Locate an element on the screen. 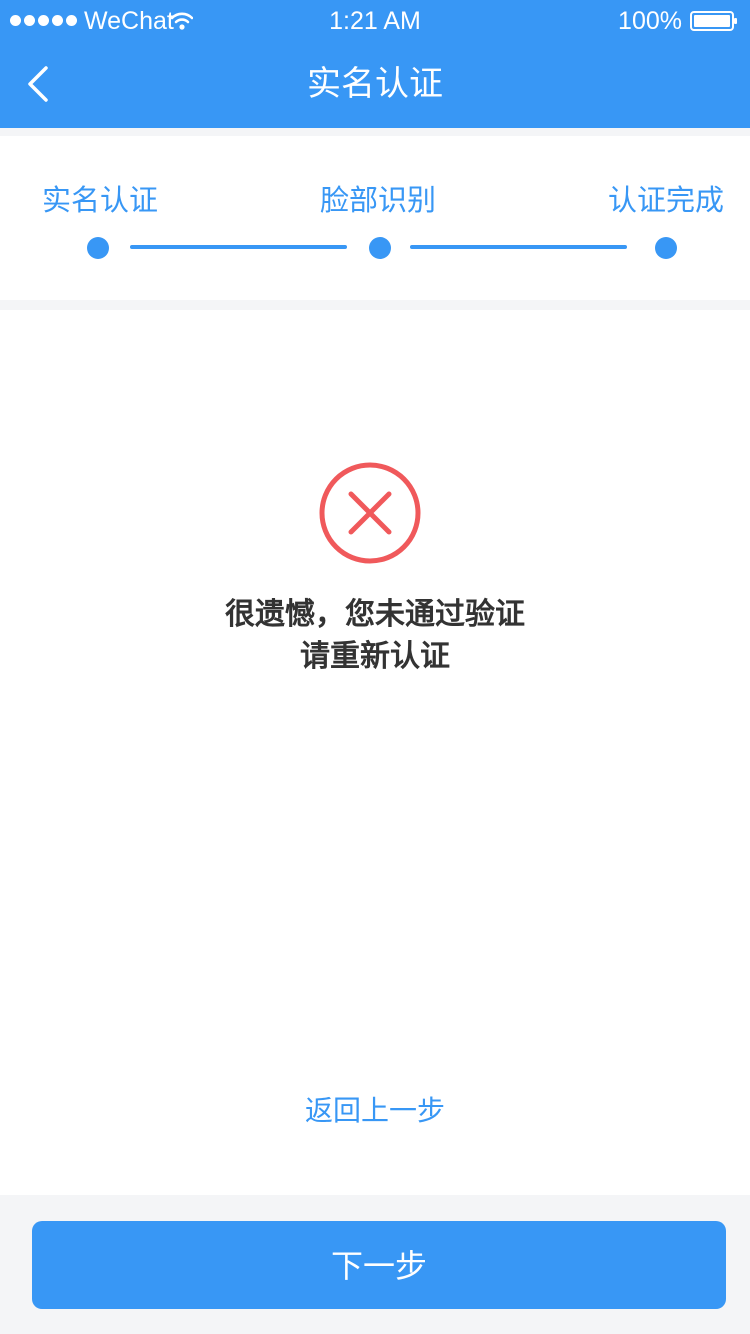 The width and height of the screenshot is (750, 1334). battery-full-icon is located at coordinates (713, 21).